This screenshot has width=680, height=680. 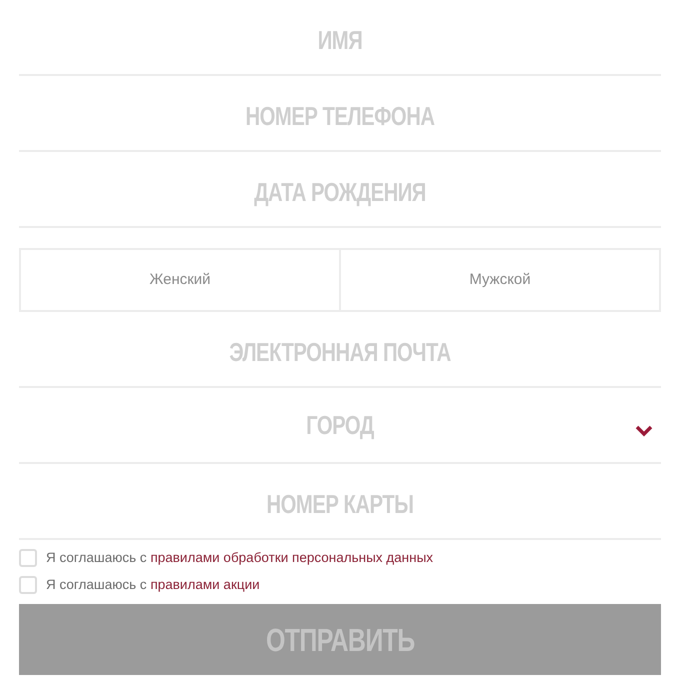 I want to click on chevron-down-icon, so click(x=644, y=431).